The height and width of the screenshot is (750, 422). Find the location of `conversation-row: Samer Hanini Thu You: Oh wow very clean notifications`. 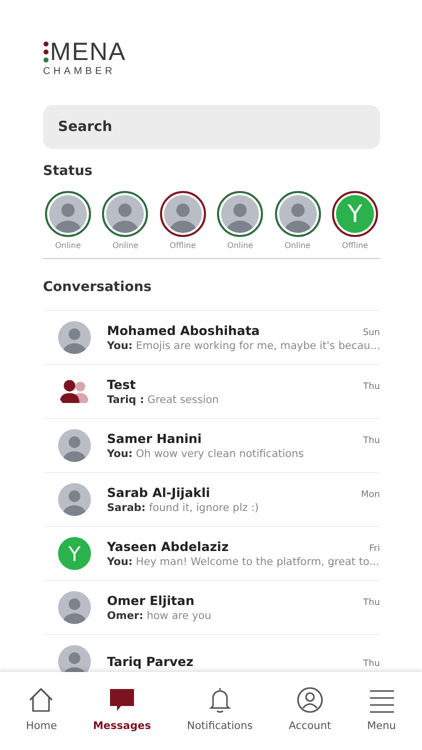

conversation-row: Samer Hanini Thu You: Oh wow very clean notifications is located at coordinates (211, 446).